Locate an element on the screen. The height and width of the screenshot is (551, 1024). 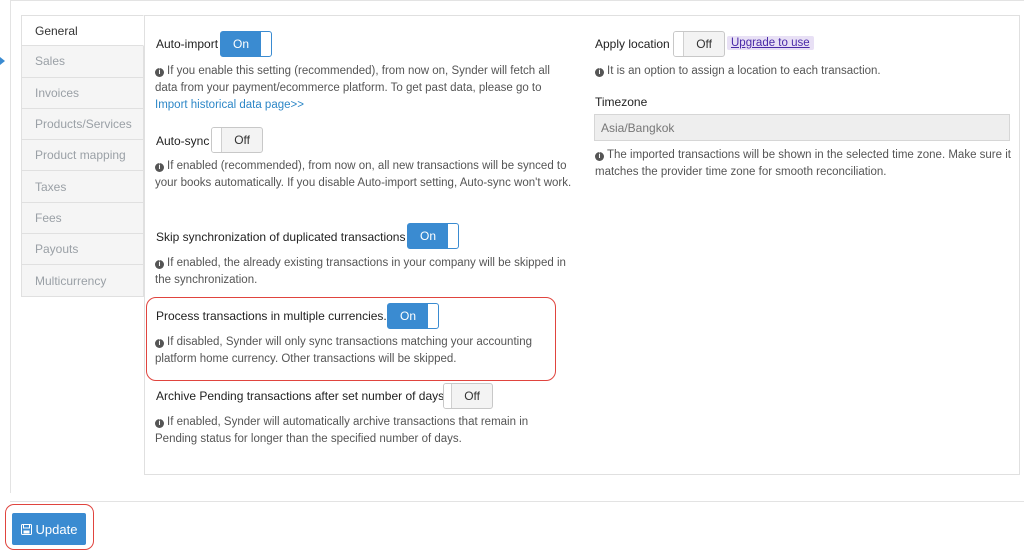
auto-import-toggle: On is located at coordinates (246, 44).